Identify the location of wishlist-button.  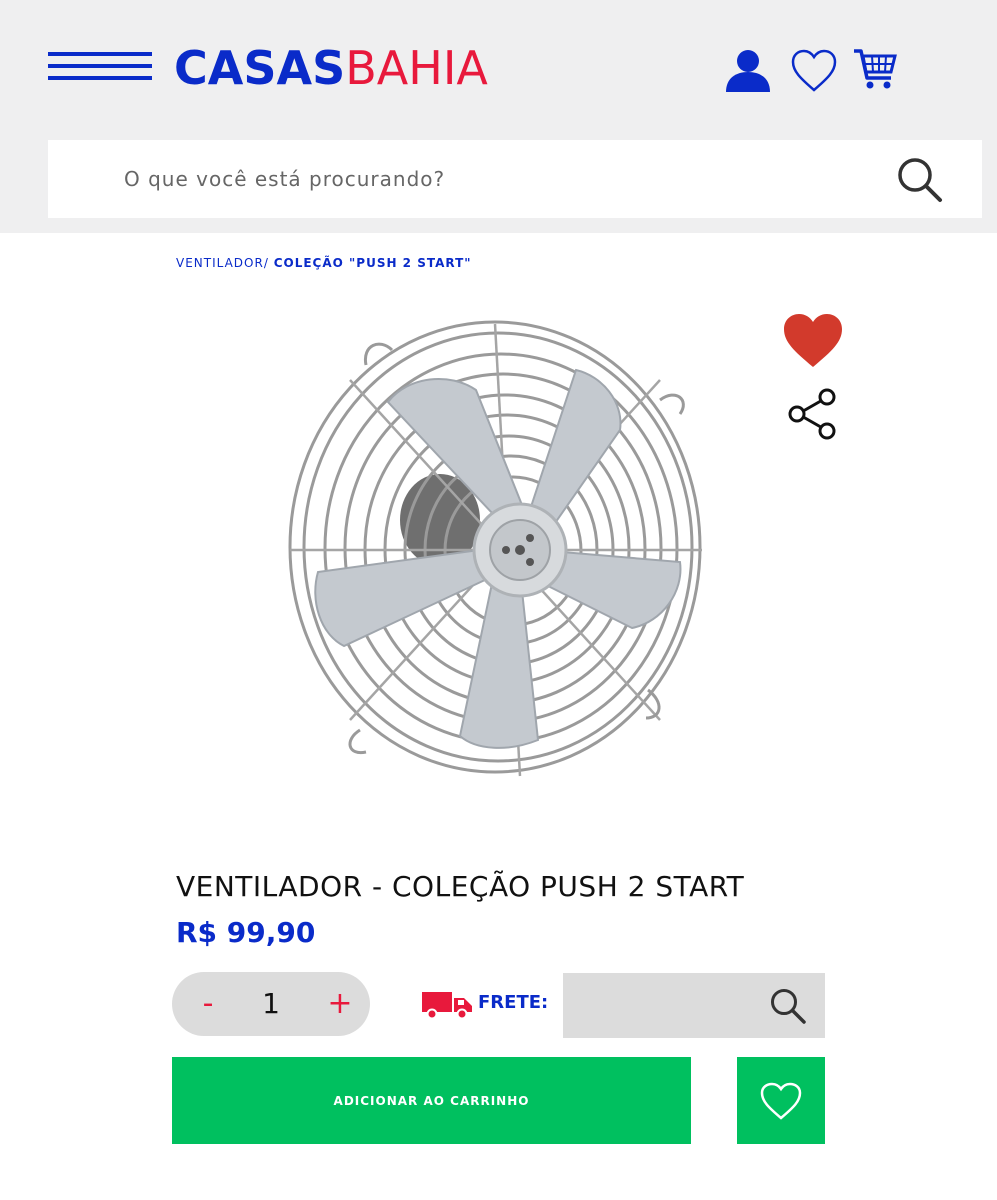
(781, 1100).